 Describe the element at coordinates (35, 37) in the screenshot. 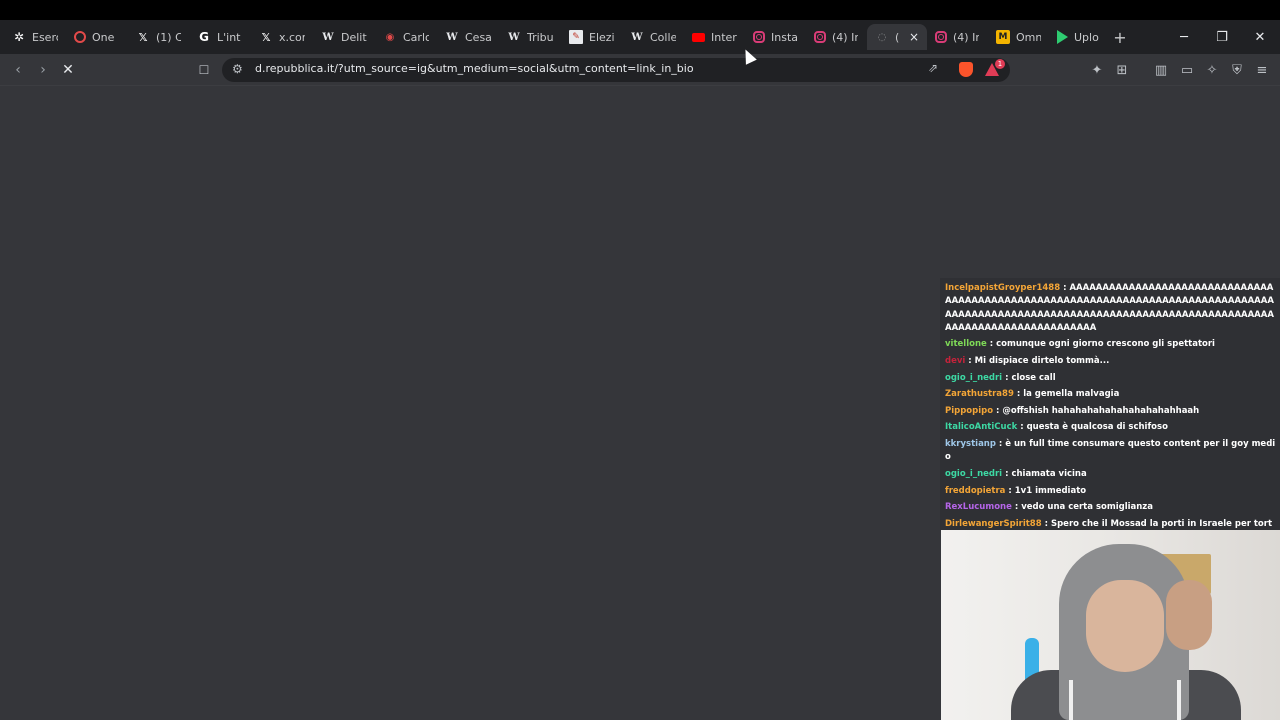

I see `tab: ✲Eserc` at that location.